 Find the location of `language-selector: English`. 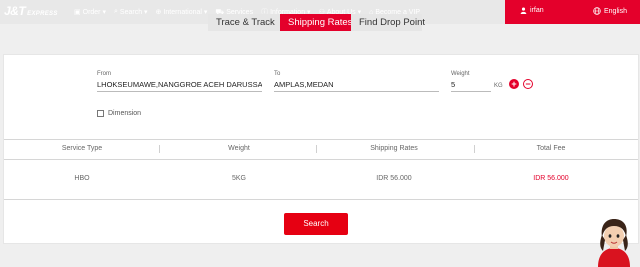

language-selector: English is located at coordinates (610, 11).